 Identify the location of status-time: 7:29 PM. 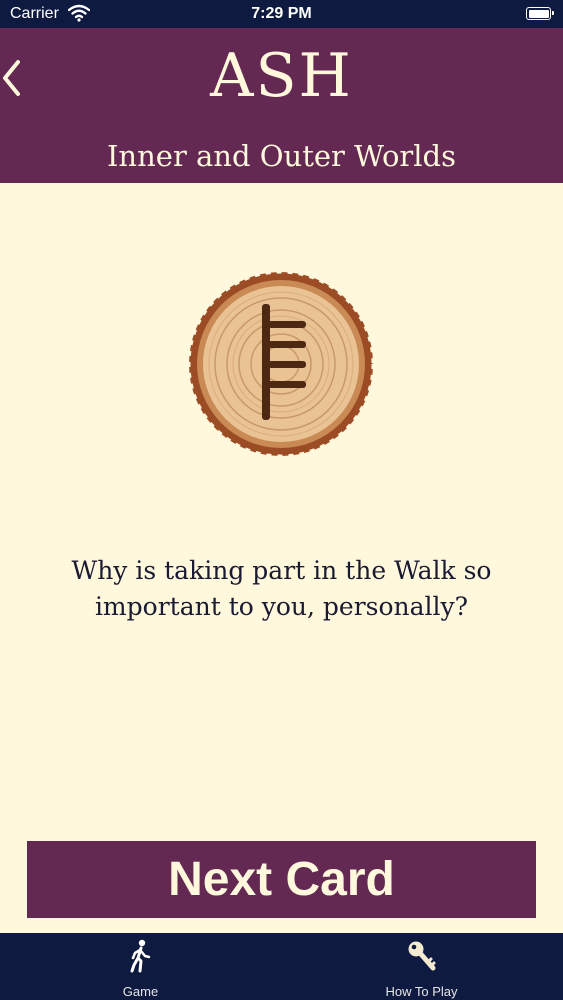
(281, 13).